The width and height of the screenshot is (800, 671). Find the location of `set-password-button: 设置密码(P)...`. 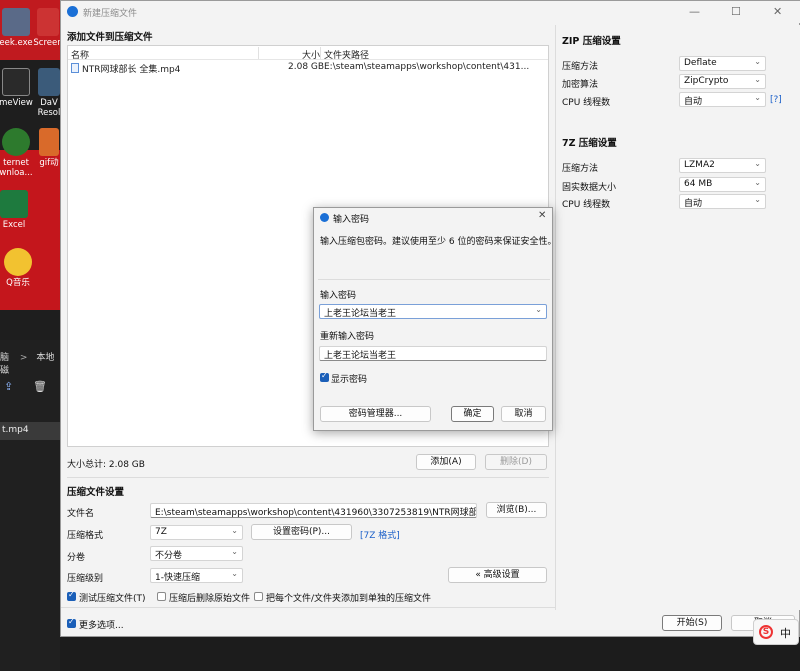

set-password-button: 设置密码(P)... is located at coordinates (301, 532).